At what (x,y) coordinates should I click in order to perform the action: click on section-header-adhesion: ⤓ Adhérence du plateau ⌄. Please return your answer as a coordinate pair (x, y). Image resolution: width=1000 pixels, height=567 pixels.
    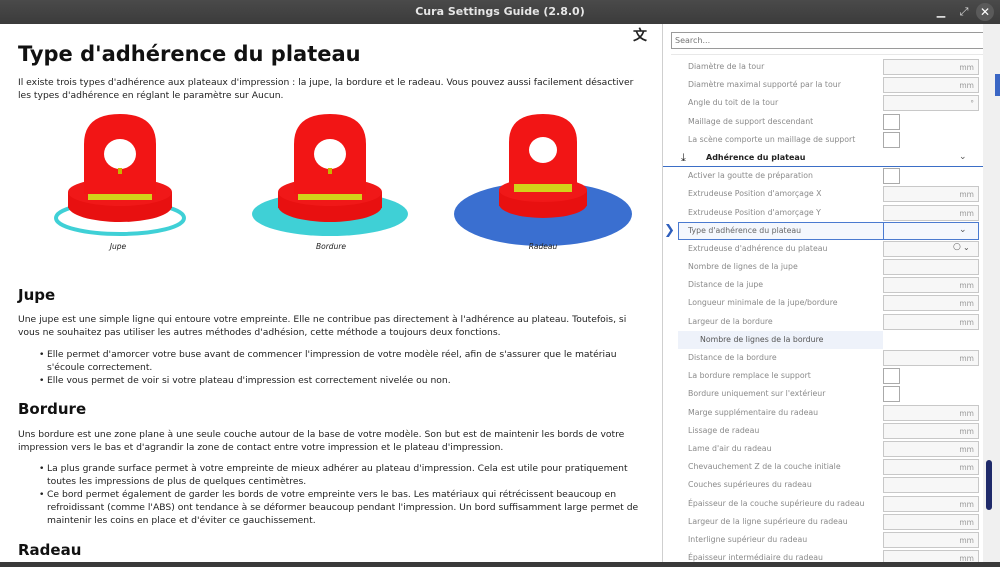
    Looking at the image, I should click on (825, 158).